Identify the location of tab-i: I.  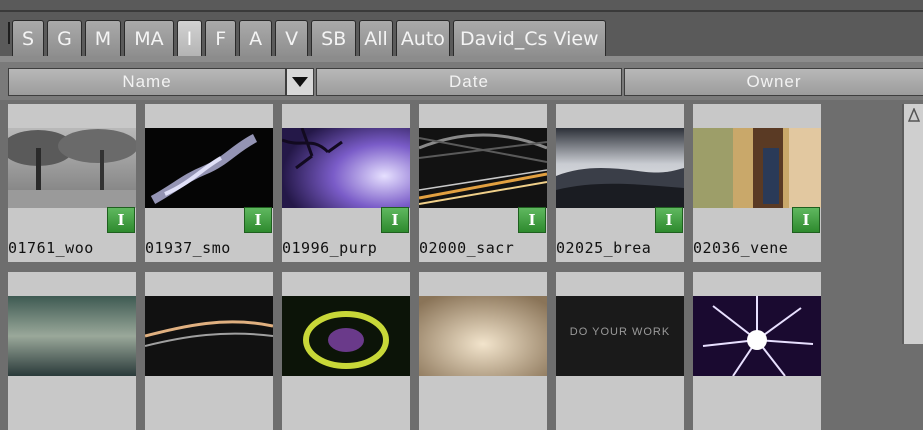
(189, 38).